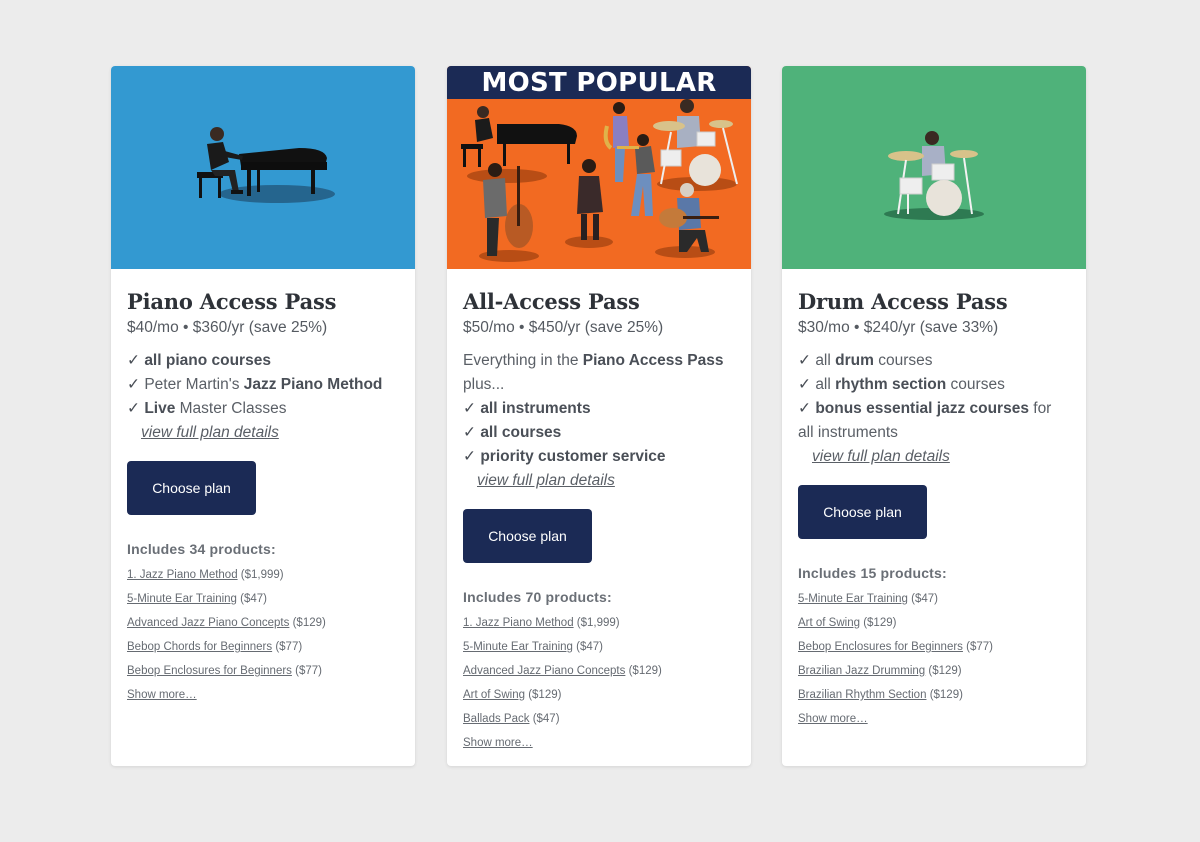  I want to click on includes-heading: Includes 15 products:, so click(872, 573).